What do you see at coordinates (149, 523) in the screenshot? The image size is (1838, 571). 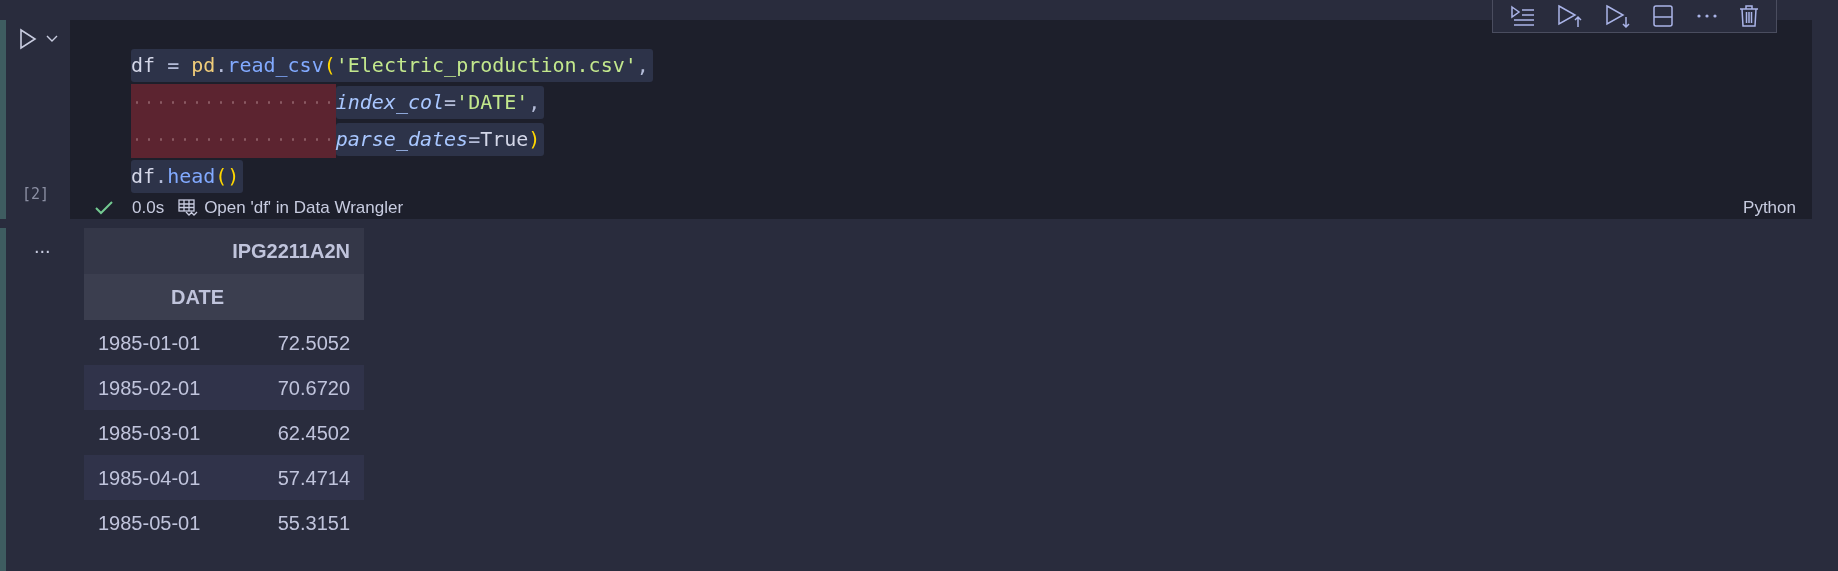 I see `index-cell-text: 1985-05-01` at bounding box center [149, 523].